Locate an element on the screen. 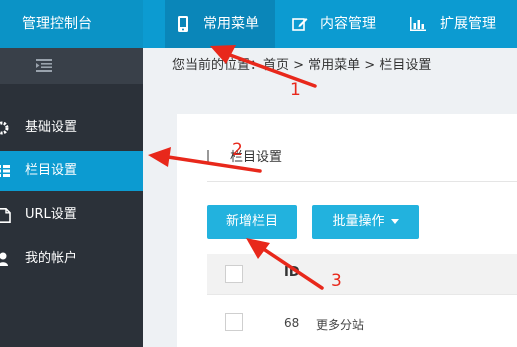 This screenshot has width=517, height=347. user-icon is located at coordinates (4, 259).